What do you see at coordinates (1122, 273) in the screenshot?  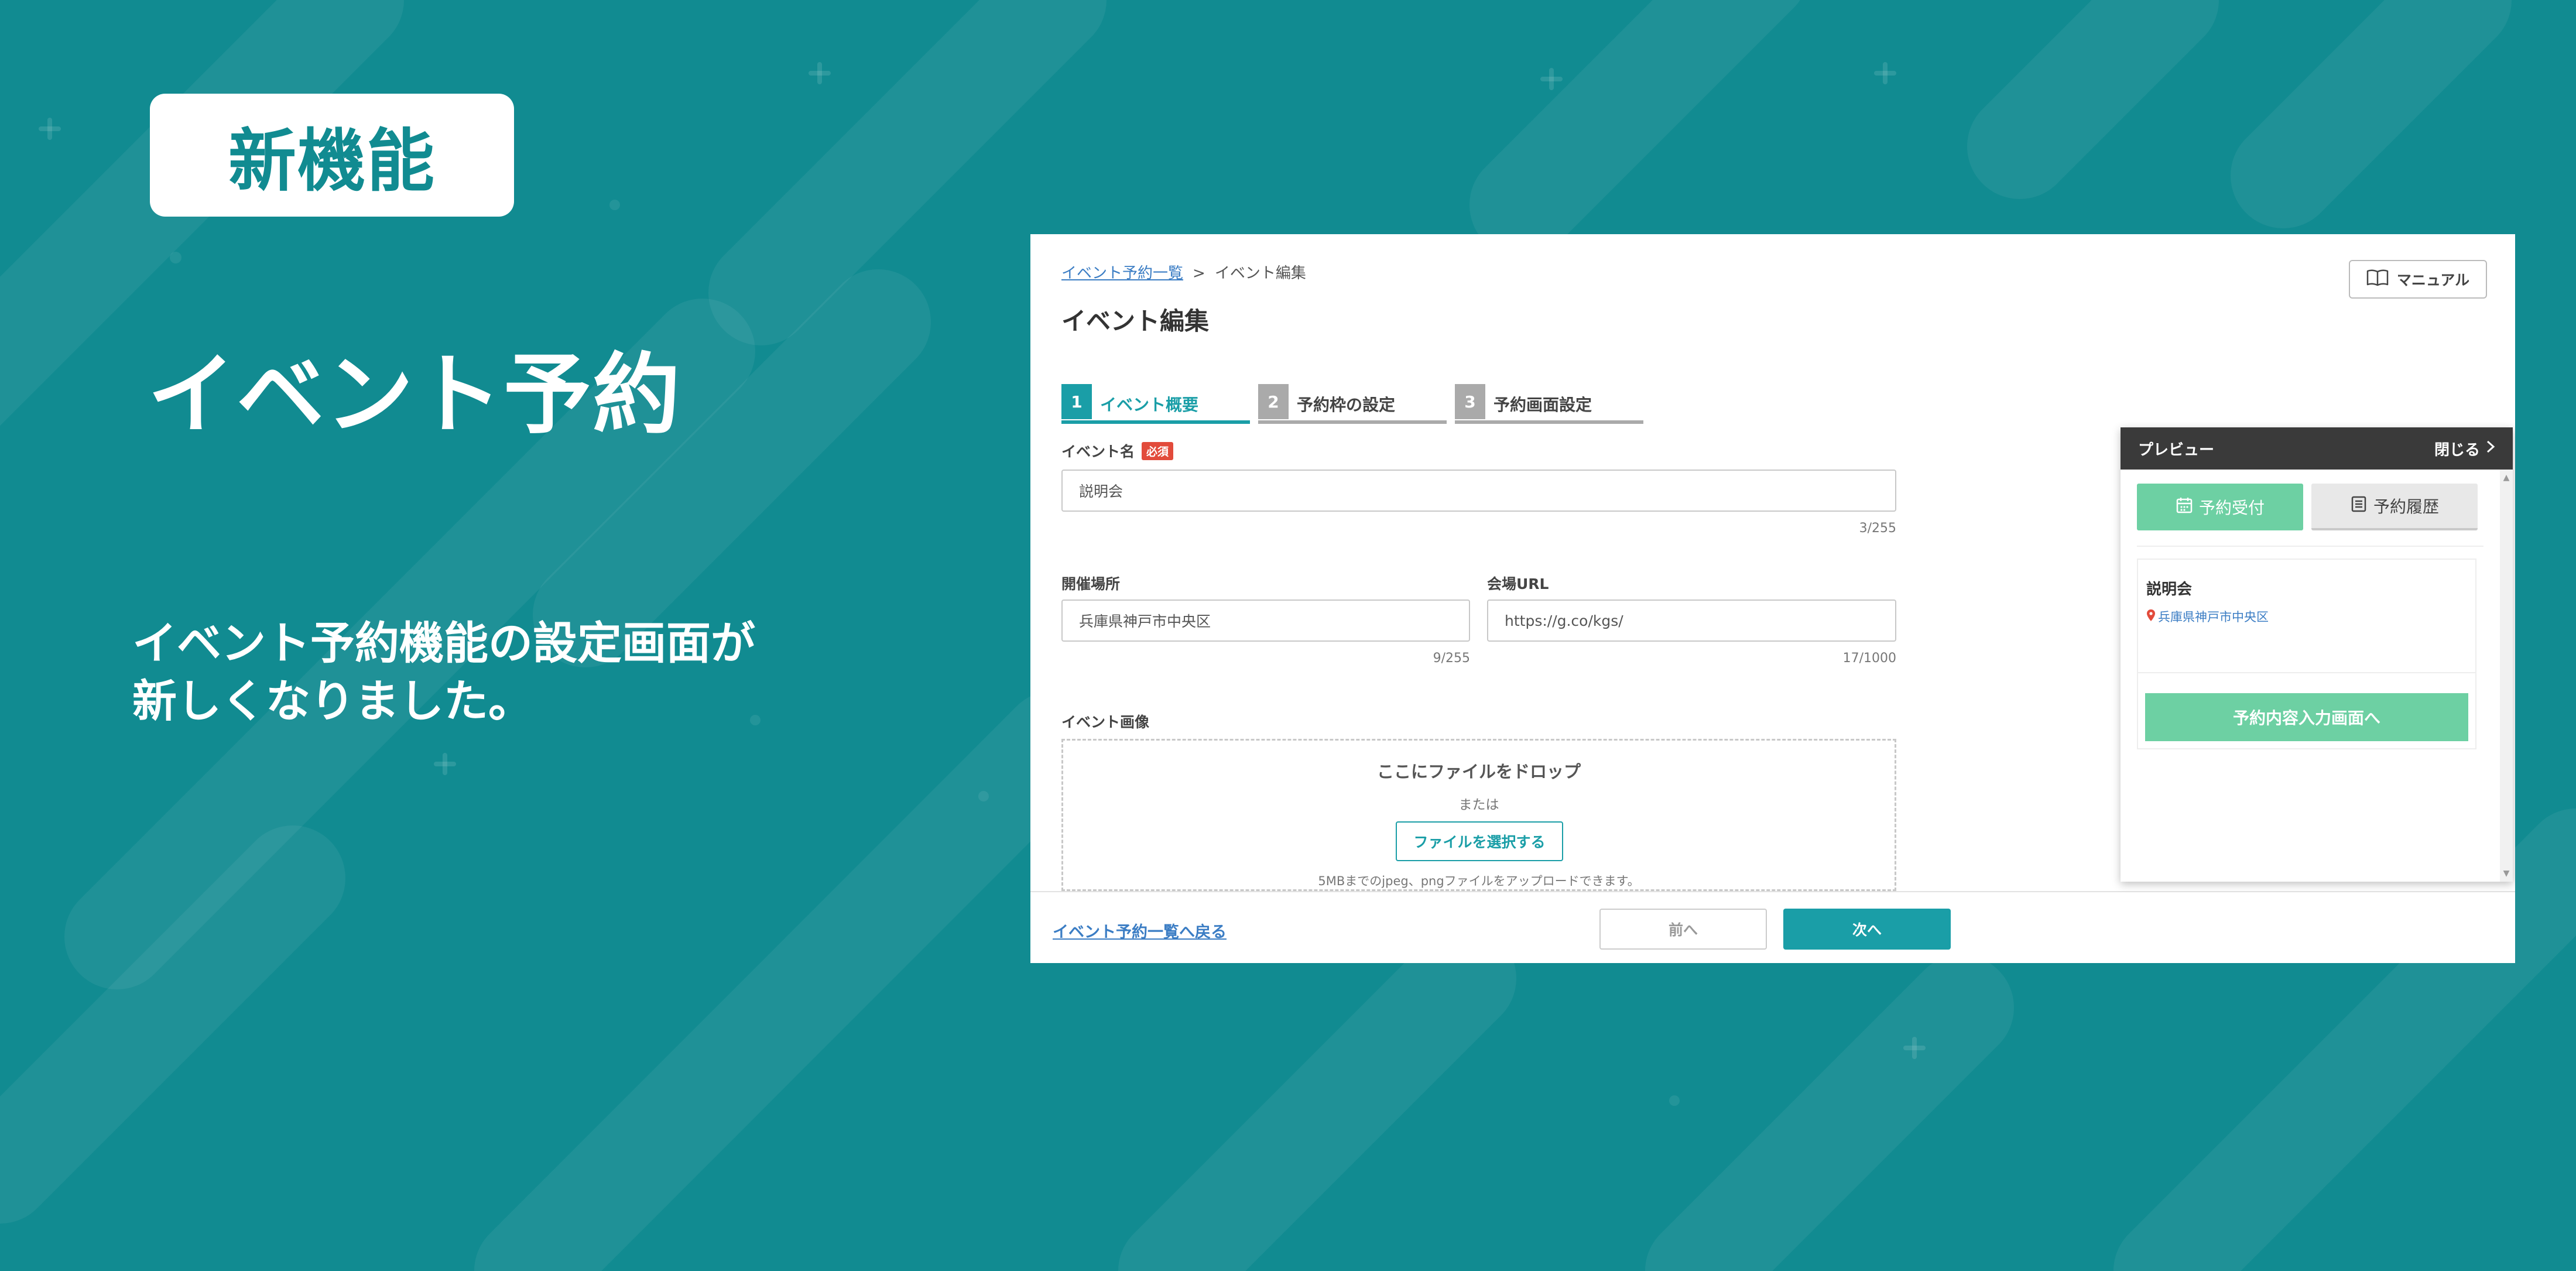 I see `breadcrumb-parent-link: イベント予約一覧` at bounding box center [1122, 273].